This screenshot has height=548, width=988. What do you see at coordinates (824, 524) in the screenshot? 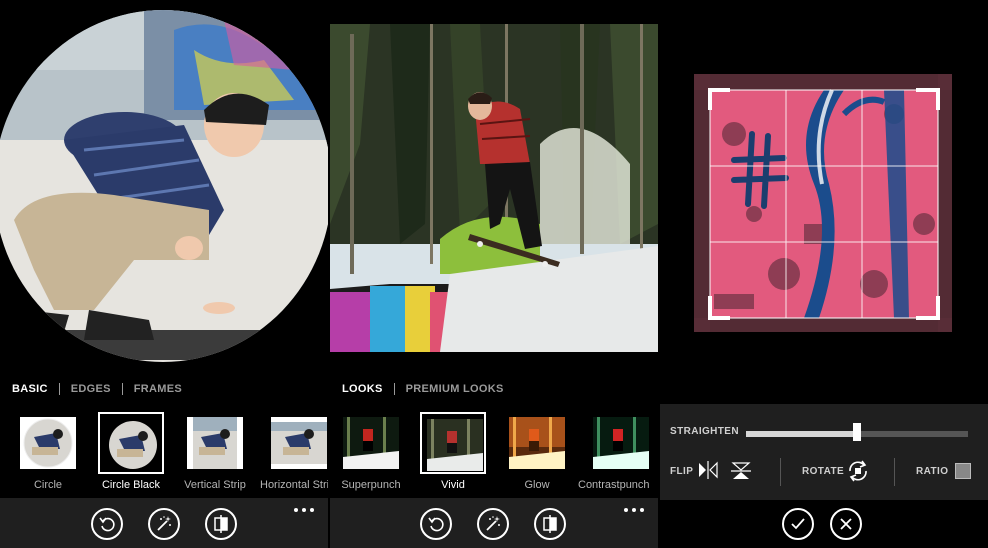
I see `confirm-bar` at bounding box center [824, 524].